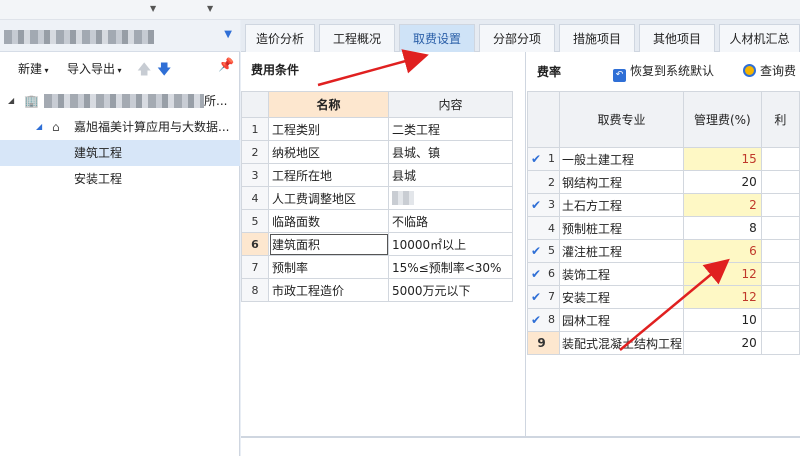  What do you see at coordinates (255, 221) in the screenshot?
I see `row-number: 5` at bounding box center [255, 221].